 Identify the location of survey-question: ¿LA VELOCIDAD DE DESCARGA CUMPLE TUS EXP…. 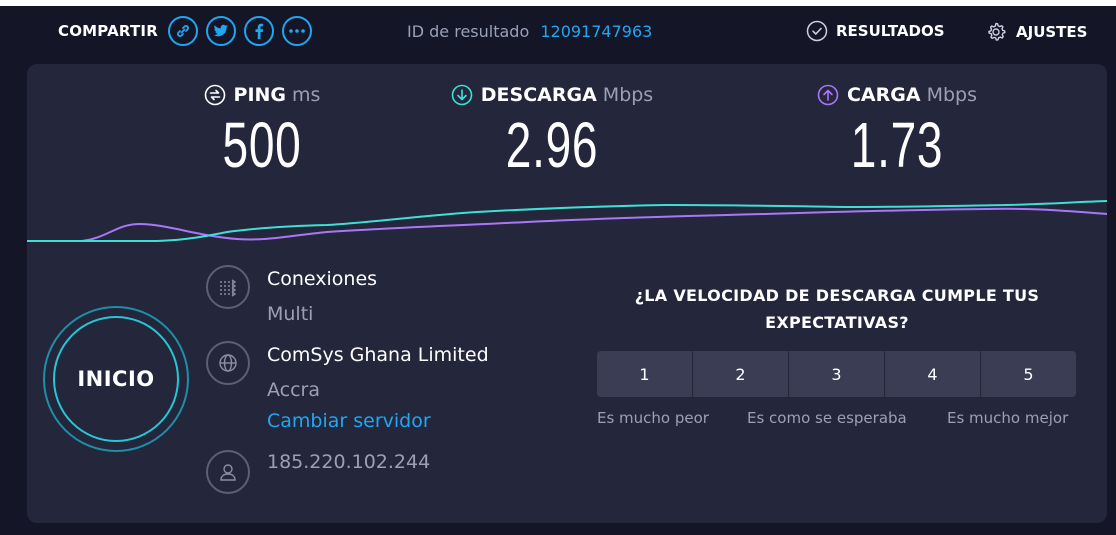
(837, 309).